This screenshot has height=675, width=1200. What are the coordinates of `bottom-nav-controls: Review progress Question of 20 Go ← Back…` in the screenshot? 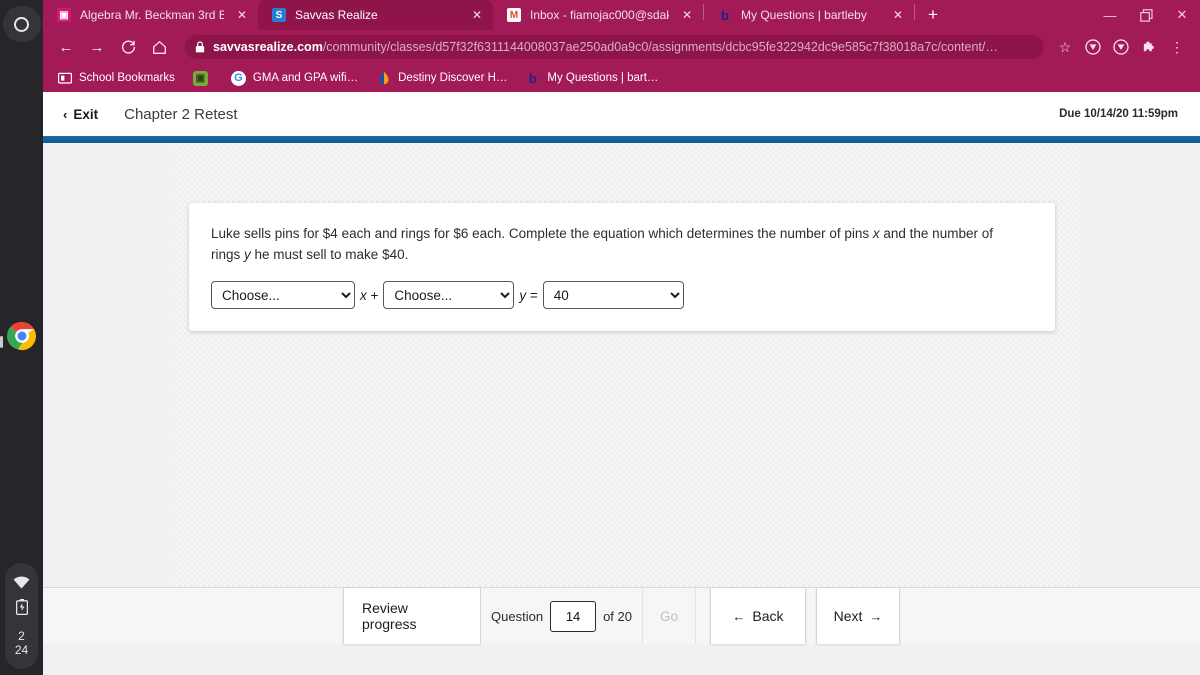 It's located at (621, 616).